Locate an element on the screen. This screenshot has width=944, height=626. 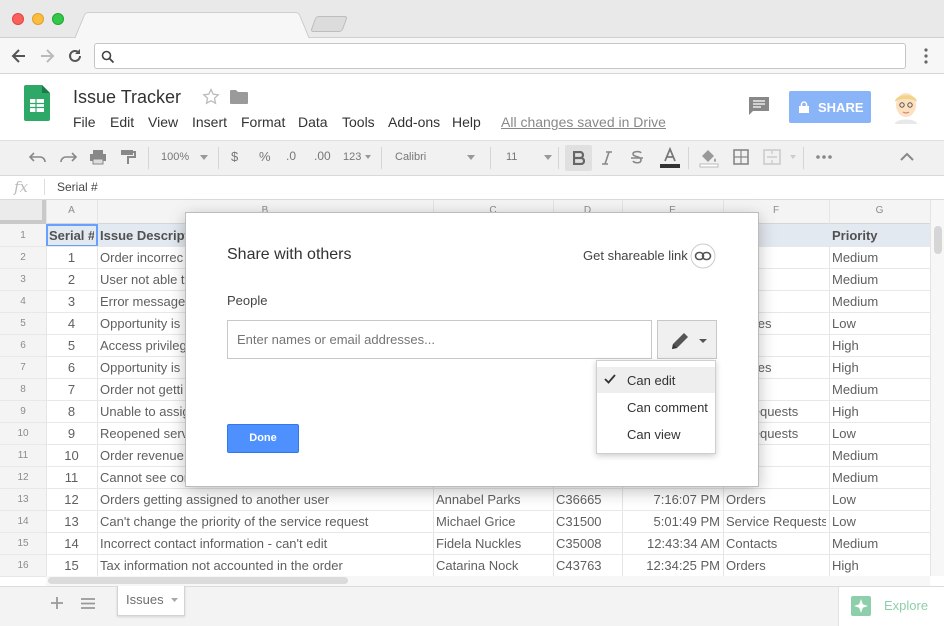
menu-tools: Tools is located at coordinates (358, 122).